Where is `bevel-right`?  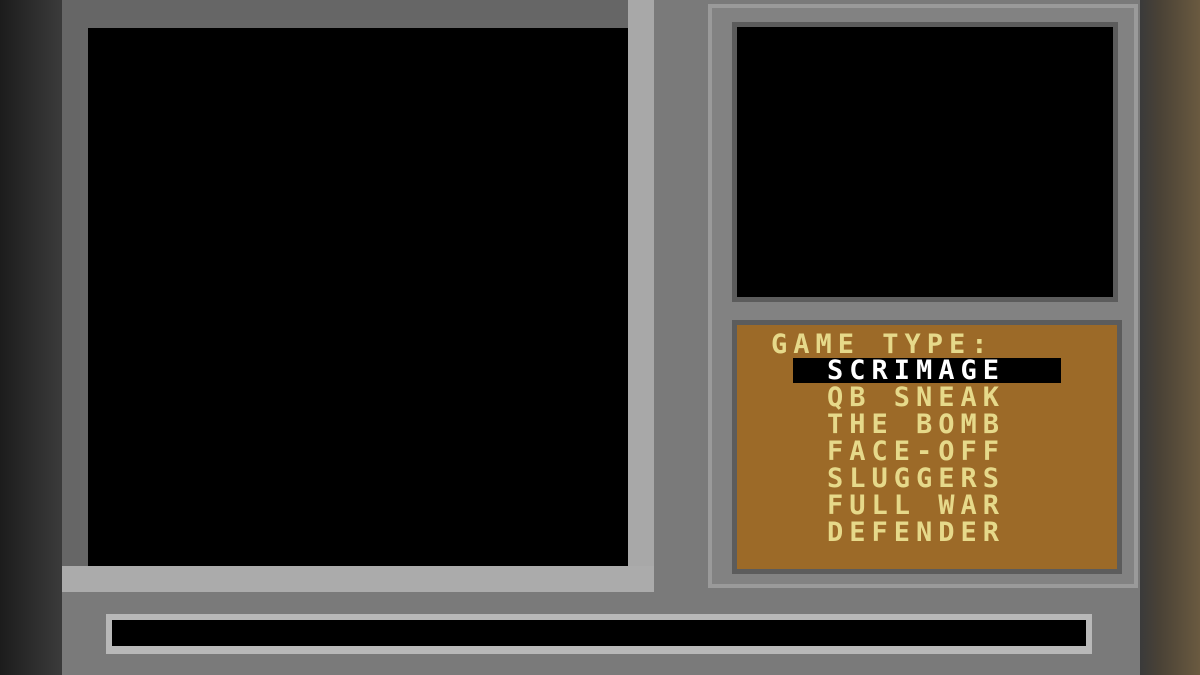
bevel-right is located at coordinates (641, 296).